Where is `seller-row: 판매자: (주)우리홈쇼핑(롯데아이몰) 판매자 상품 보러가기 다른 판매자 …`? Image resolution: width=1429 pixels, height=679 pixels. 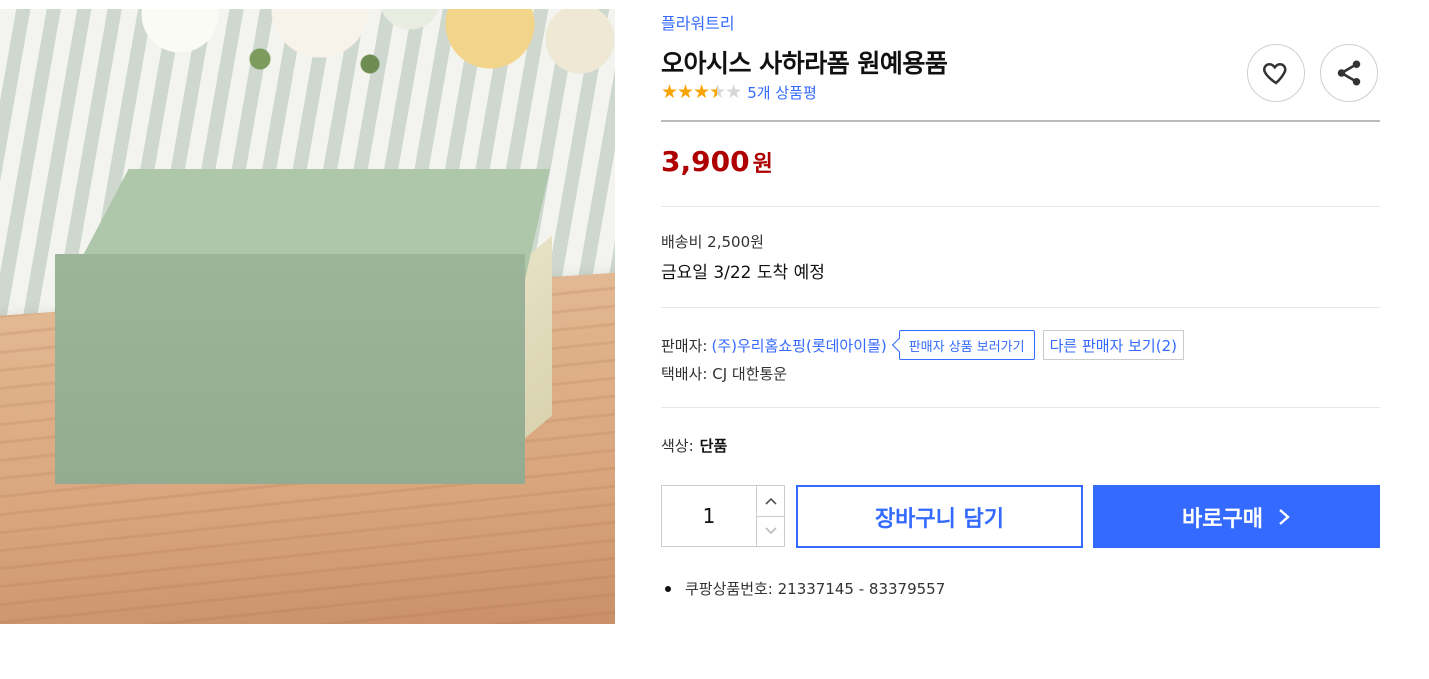
seller-row: 판매자: (주)우리홈쇼핑(롯데아이몰) 판매자 상품 보러가기 다른 판매자 … is located at coordinates (922, 345).